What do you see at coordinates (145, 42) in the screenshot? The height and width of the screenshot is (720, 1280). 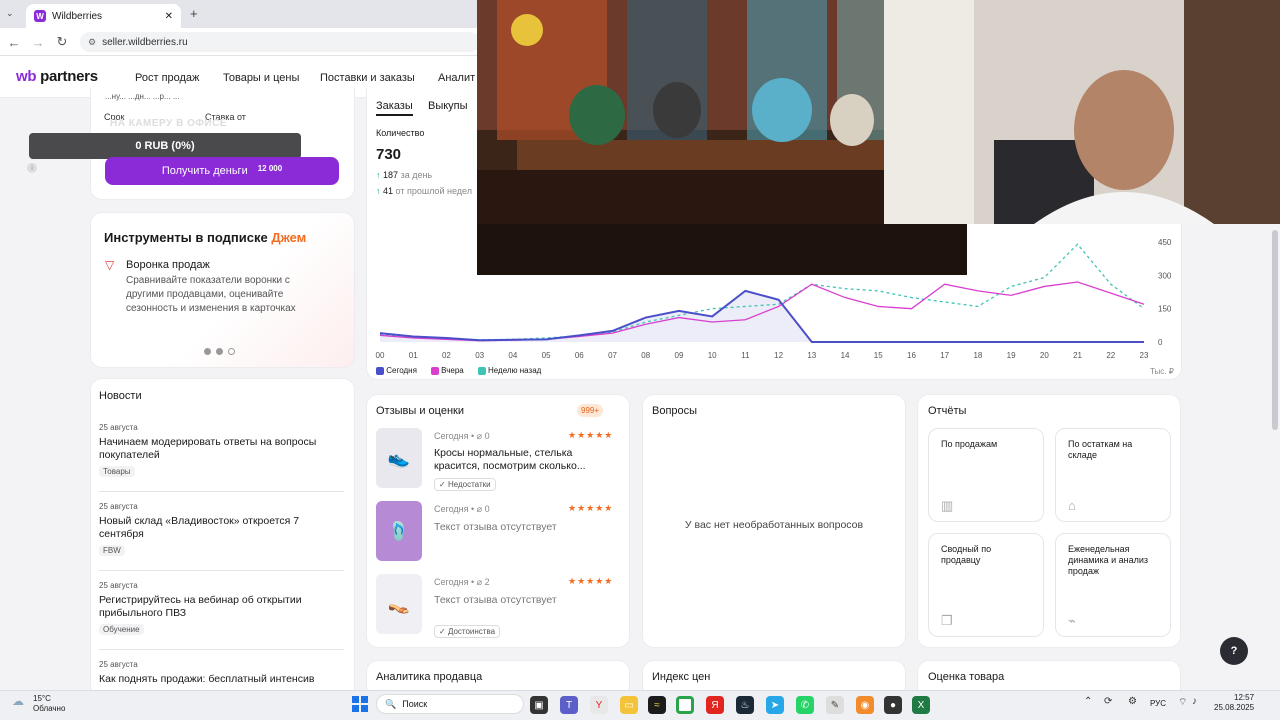 I see `url-text: seller.wildberries.ru` at bounding box center [145, 42].